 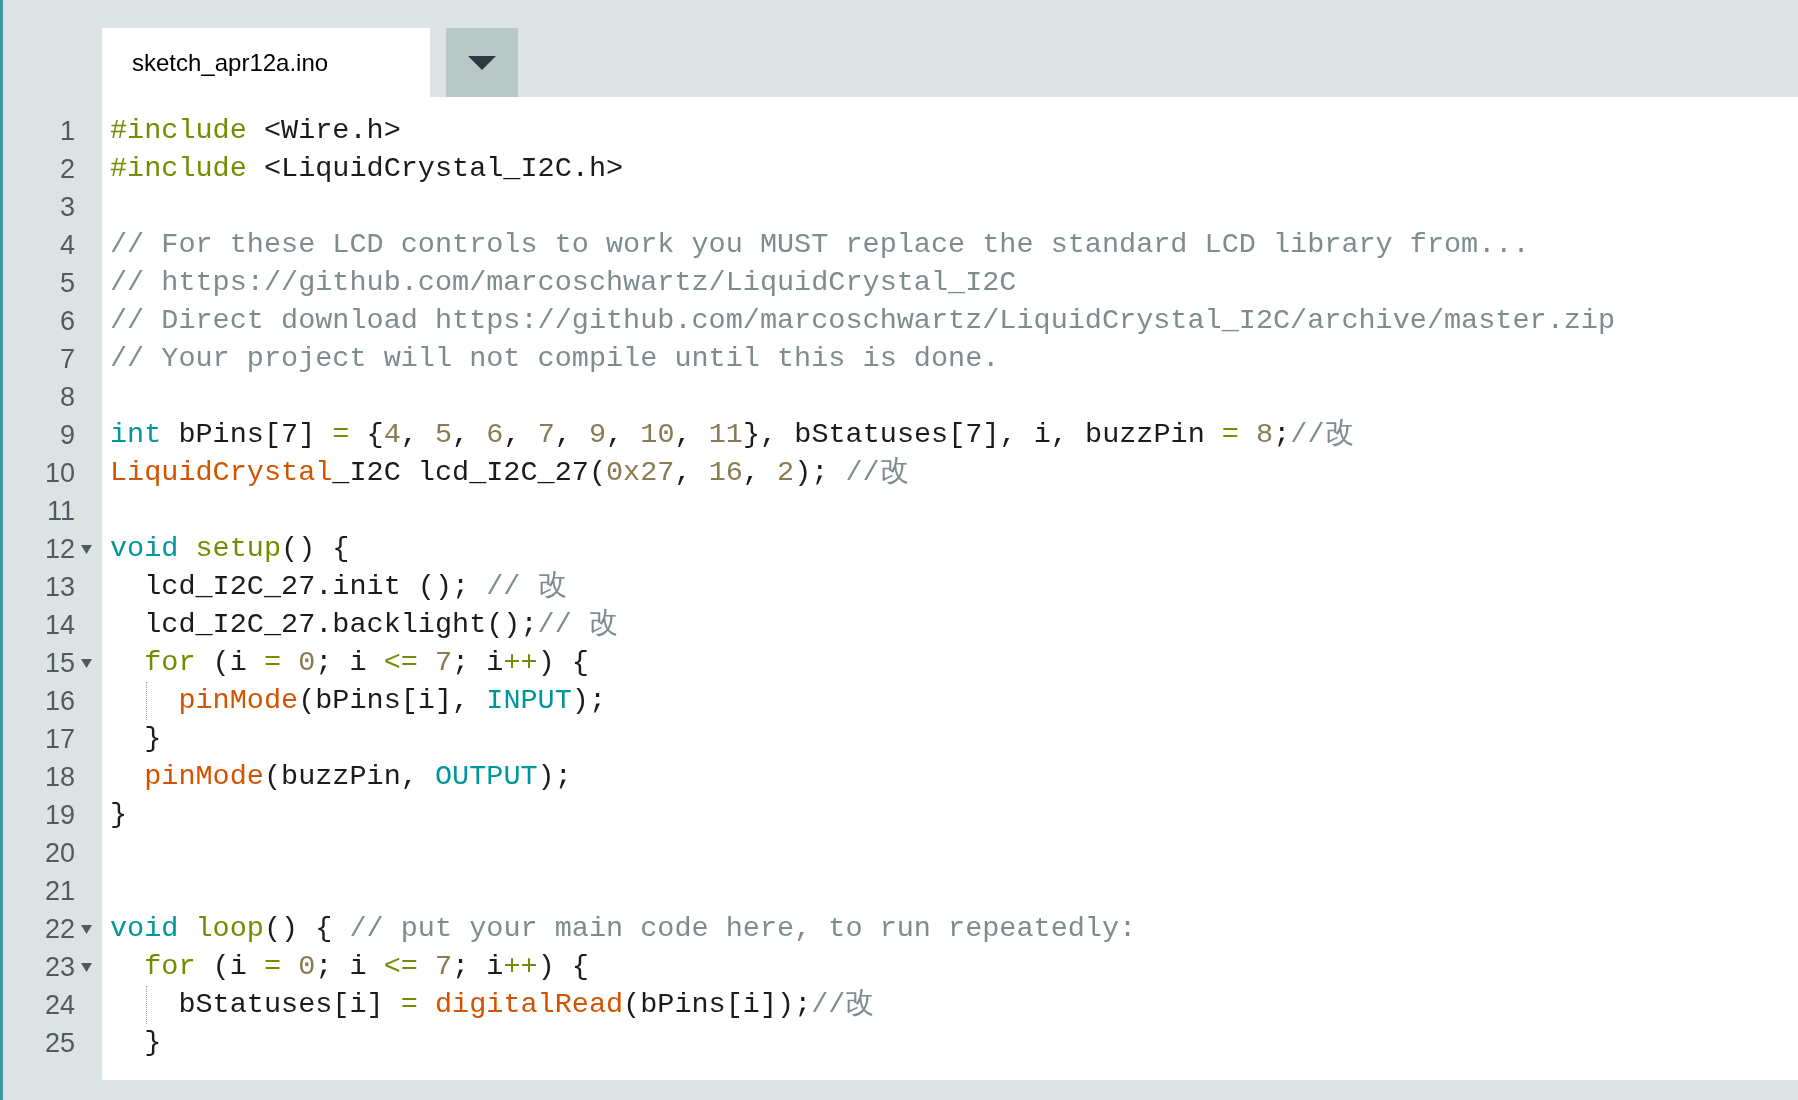 What do you see at coordinates (66, 207) in the screenshot?
I see `line-number: 3` at bounding box center [66, 207].